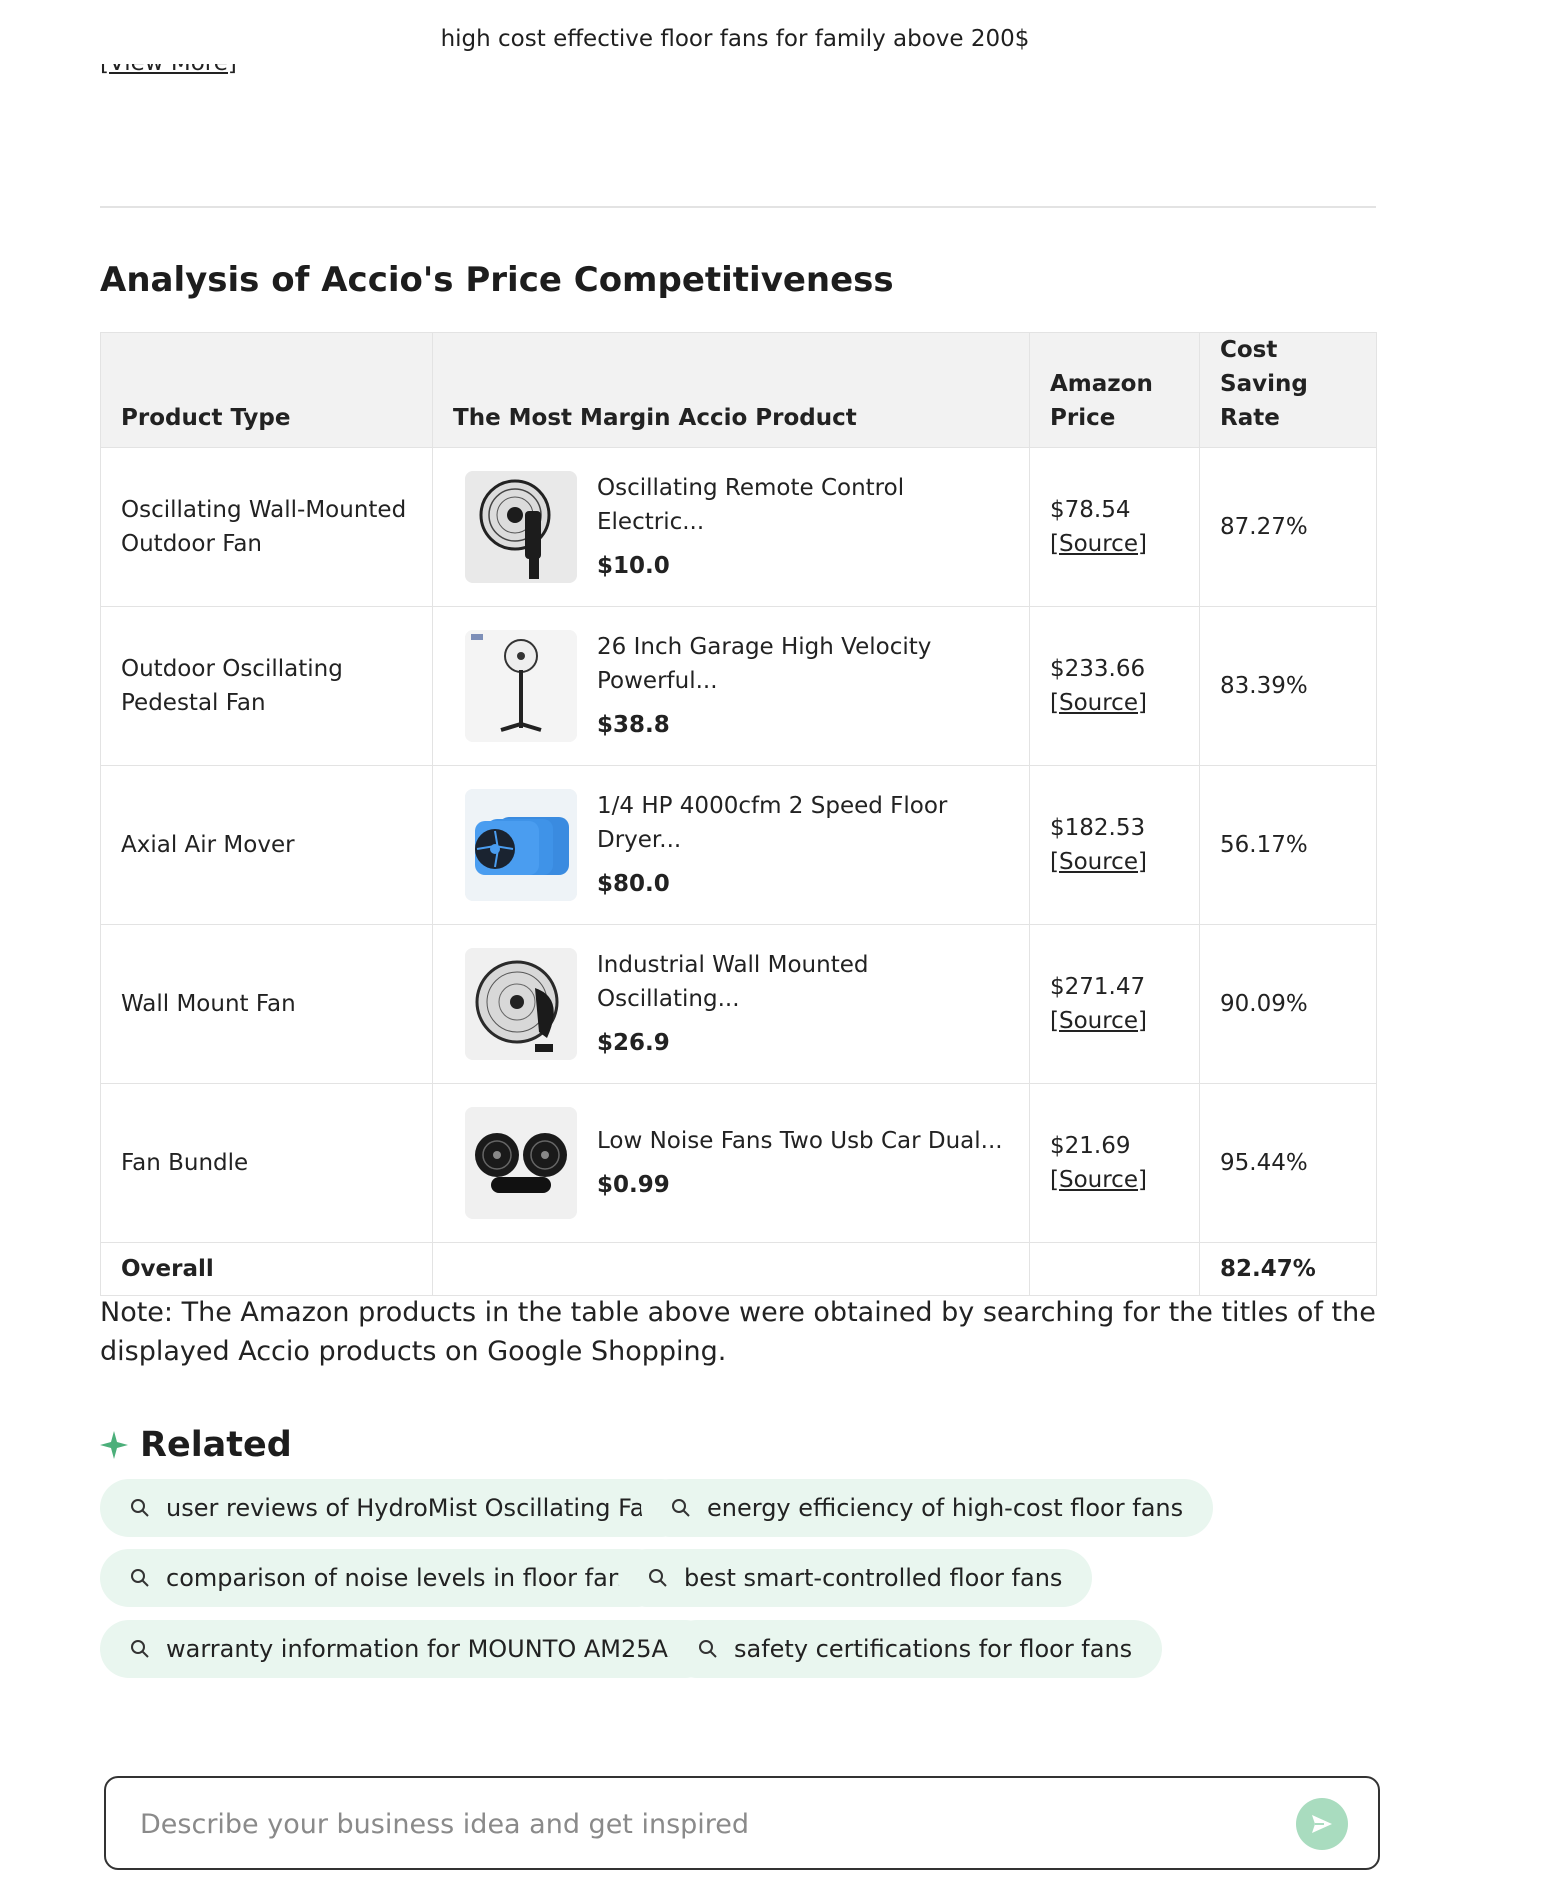 This screenshot has height=1890, width=1554. I want to click on related-chip: safety certifications for floor fans, so click(915, 1649).